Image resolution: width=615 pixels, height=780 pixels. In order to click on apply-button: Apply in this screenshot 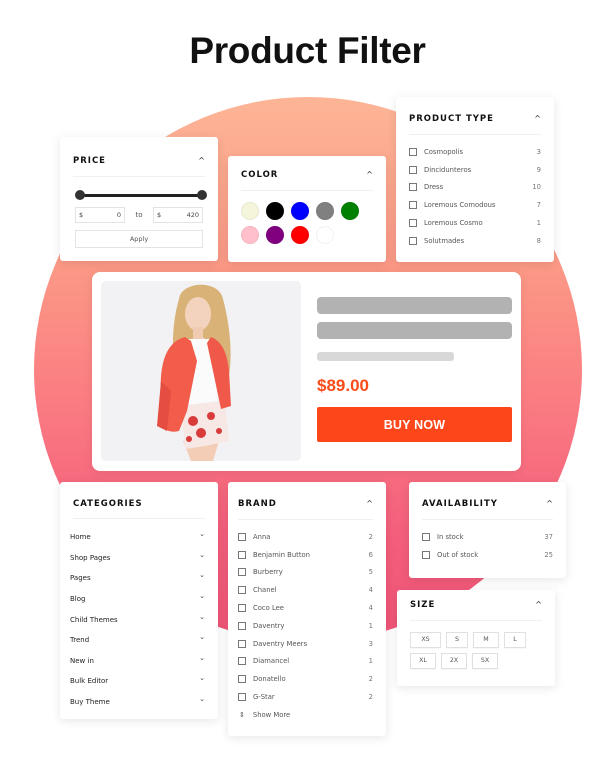, I will do `click(139, 239)`.